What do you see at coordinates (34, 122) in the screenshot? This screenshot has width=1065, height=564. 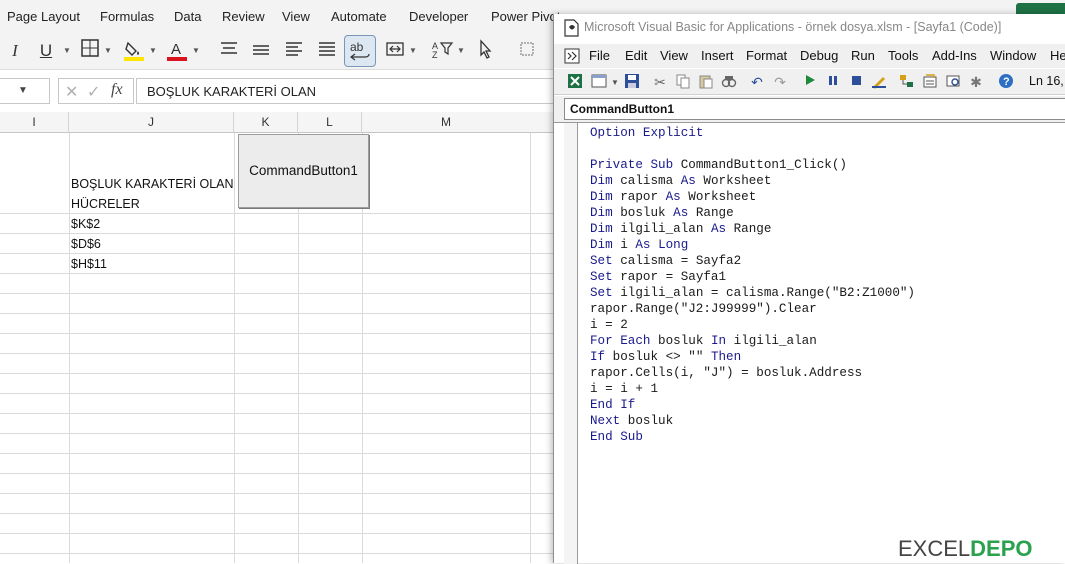 I see `column-header-i: I` at bounding box center [34, 122].